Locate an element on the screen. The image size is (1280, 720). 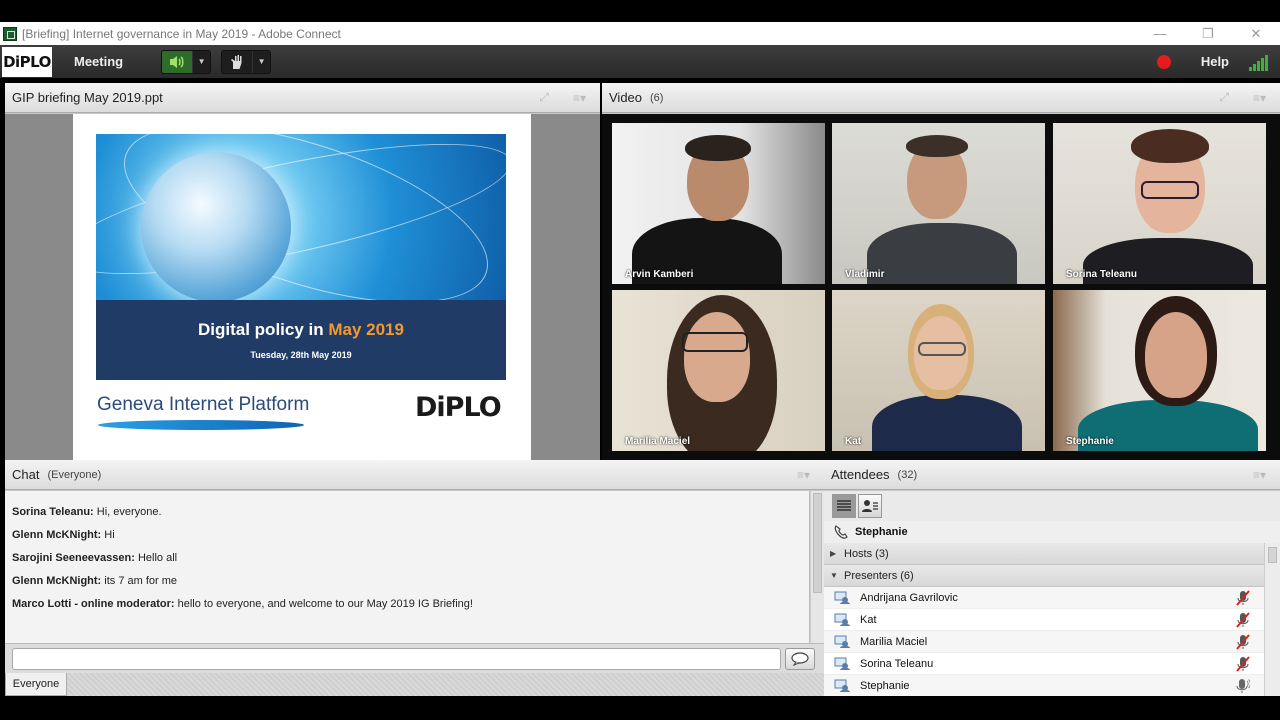
chat-scope: (Everyone) is located at coordinates (74, 474).